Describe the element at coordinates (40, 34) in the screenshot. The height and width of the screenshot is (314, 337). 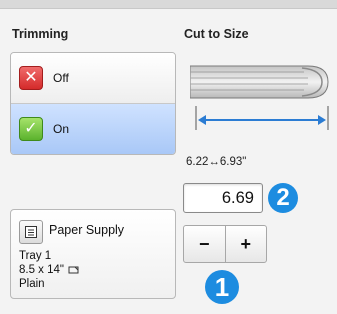
I see `trimming-label: Trimming` at that location.